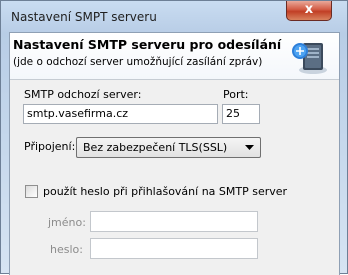 This screenshot has height=275, width=348. Describe the element at coordinates (236, 94) in the screenshot. I see `port-label: Port:` at that location.